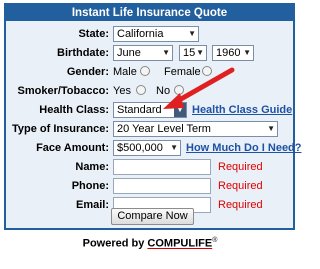  Describe the element at coordinates (63, 91) in the screenshot. I see `smoker-label: Smoker/Tobacco:` at that location.